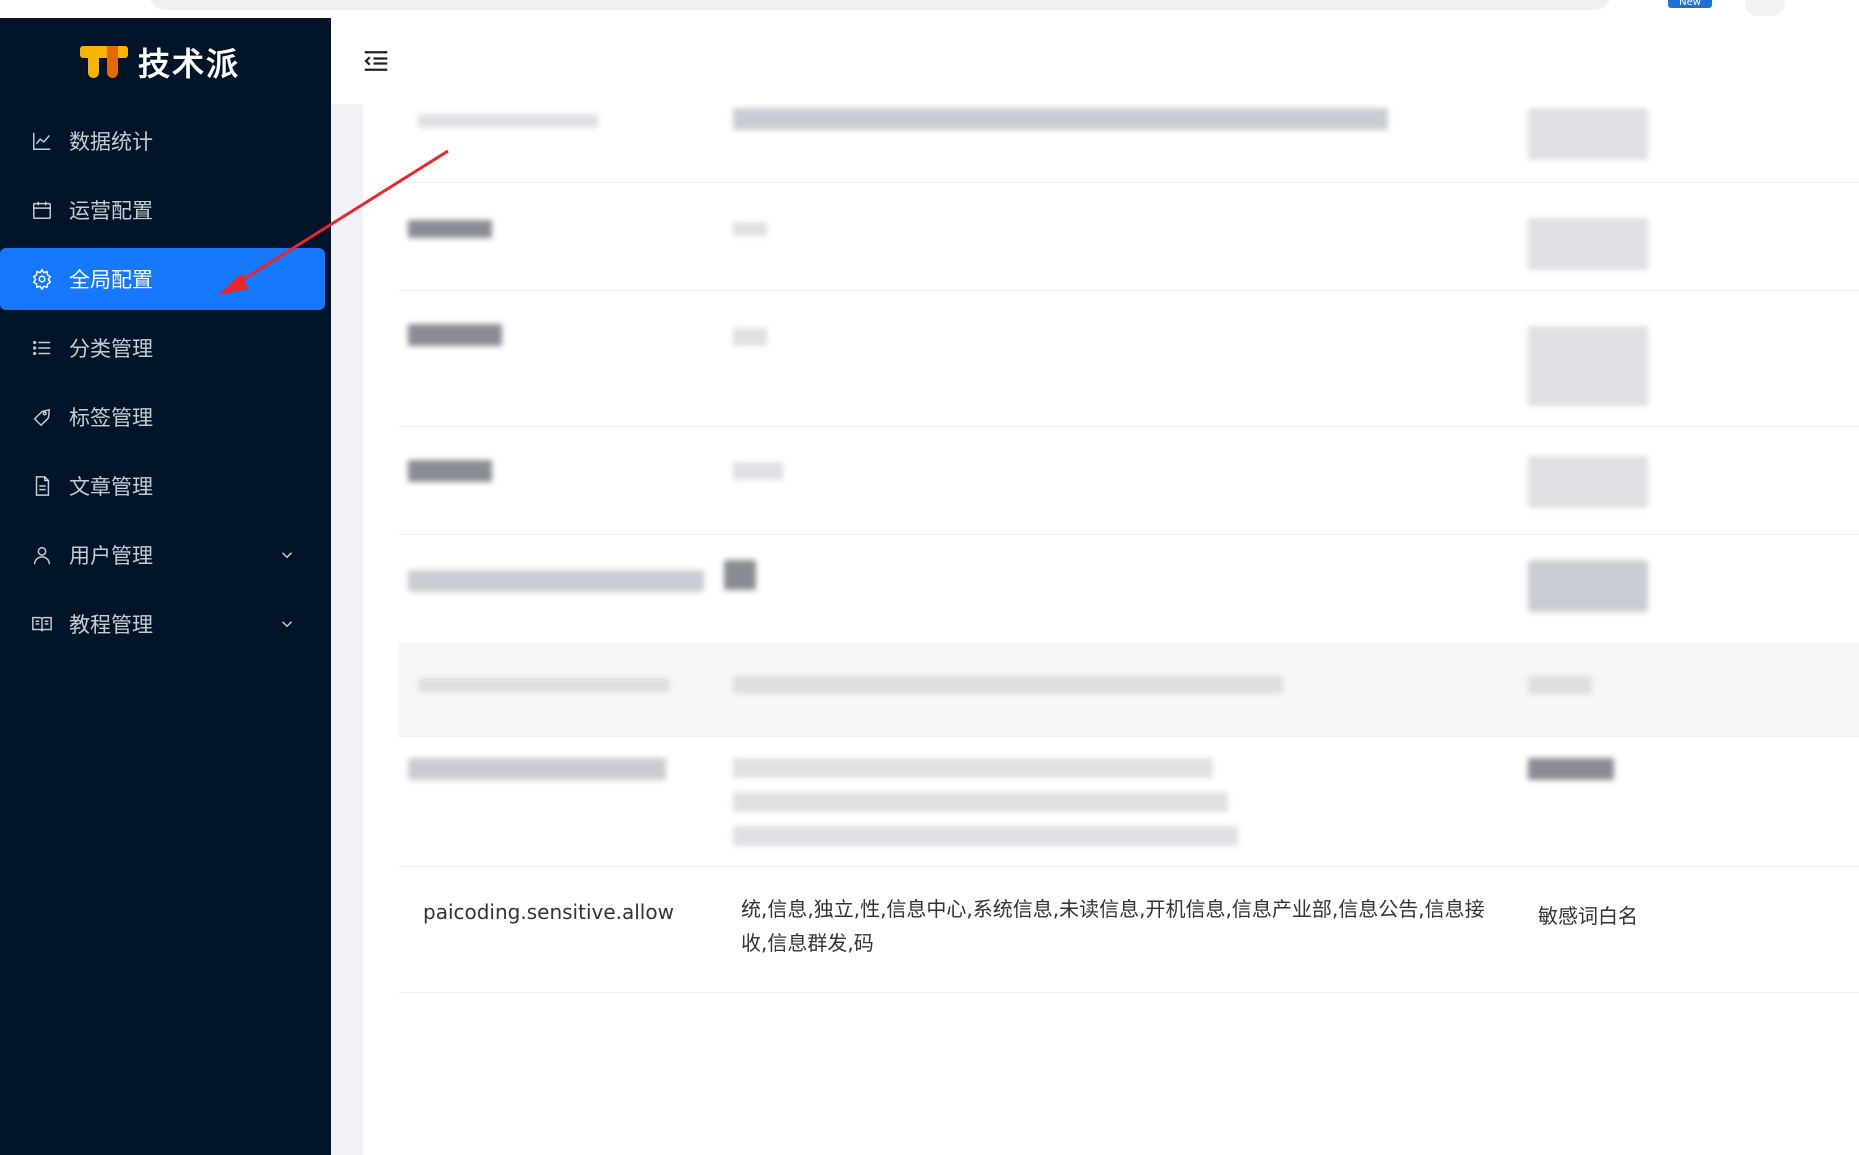  What do you see at coordinates (880, 5) in the screenshot?
I see `address-bar` at bounding box center [880, 5].